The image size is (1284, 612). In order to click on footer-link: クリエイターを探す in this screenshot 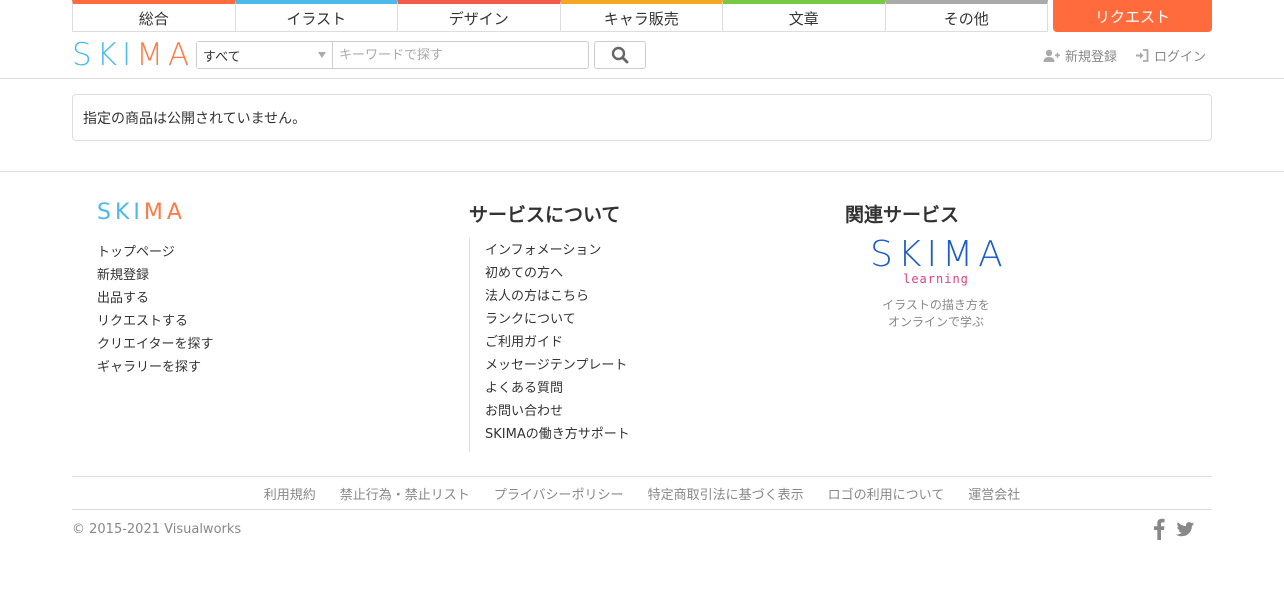, I will do `click(155, 344)`.